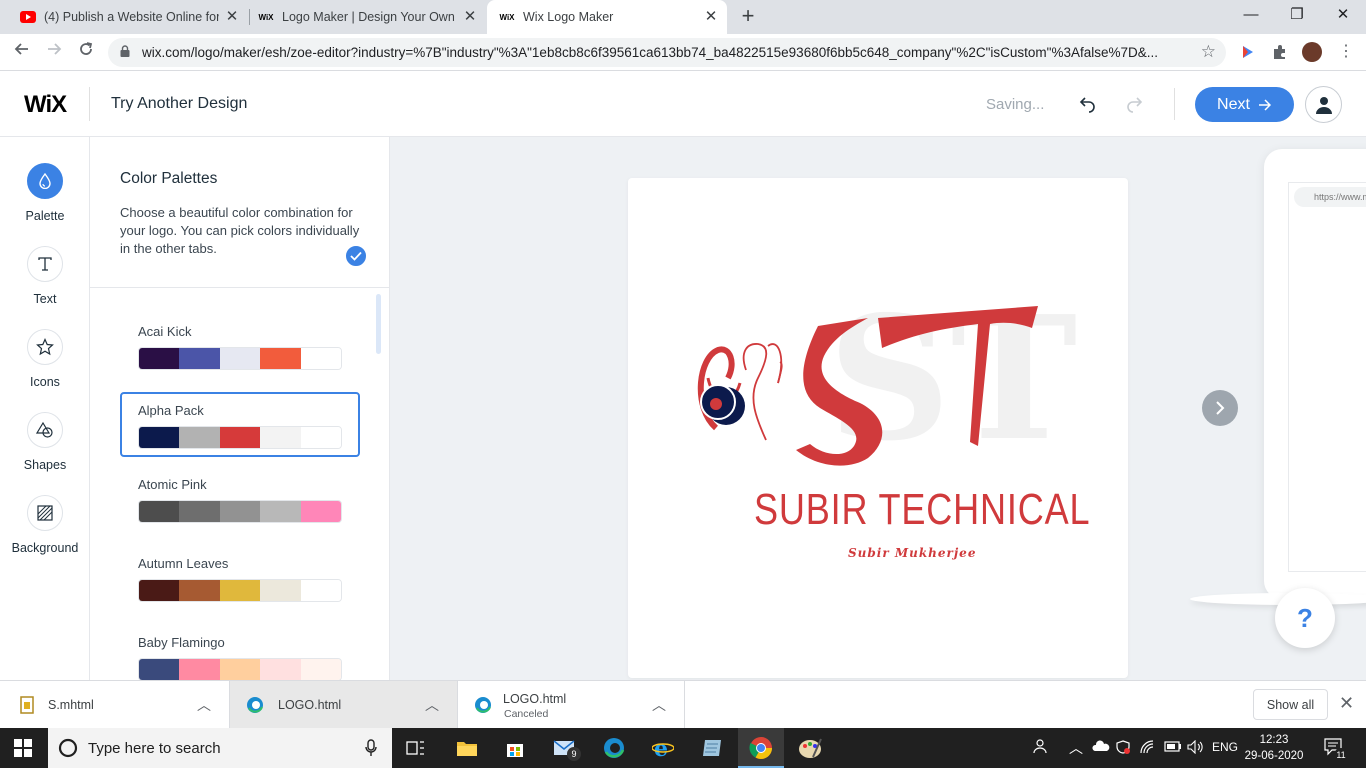 This screenshot has width=1366, height=768. What do you see at coordinates (1248, 52) in the screenshot?
I see `extension-icon` at bounding box center [1248, 52].